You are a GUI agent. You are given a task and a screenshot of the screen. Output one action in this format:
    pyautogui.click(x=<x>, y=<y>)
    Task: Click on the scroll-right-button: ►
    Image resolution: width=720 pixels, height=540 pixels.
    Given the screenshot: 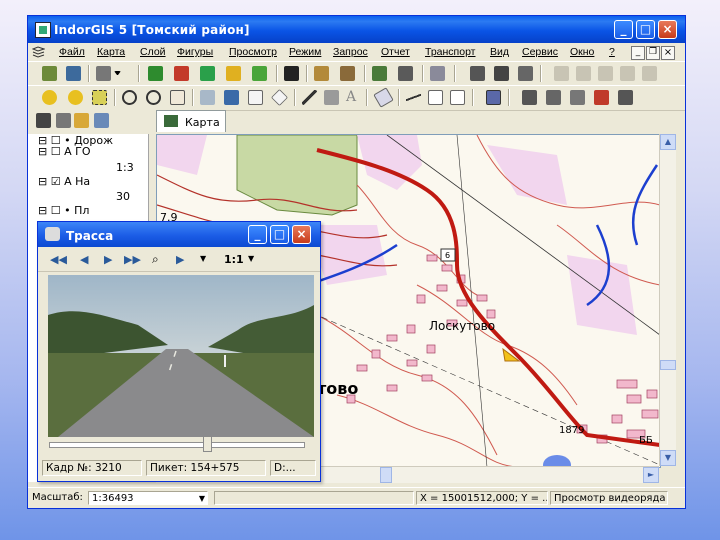 What is the action you would take?
    pyautogui.click(x=651, y=475)
    